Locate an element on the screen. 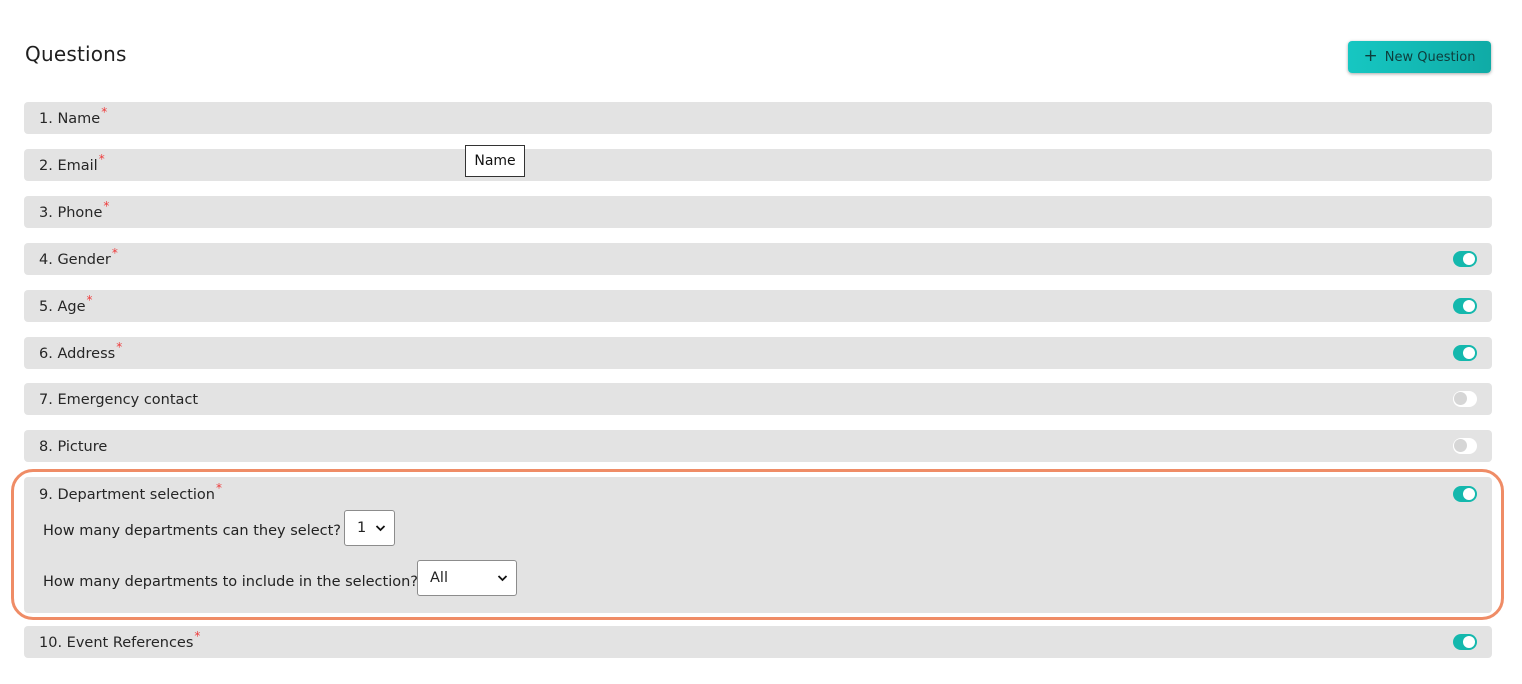 This screenshot has height=684, width=1522. question-label: 2. Email* is located at coordinates (72, 163).